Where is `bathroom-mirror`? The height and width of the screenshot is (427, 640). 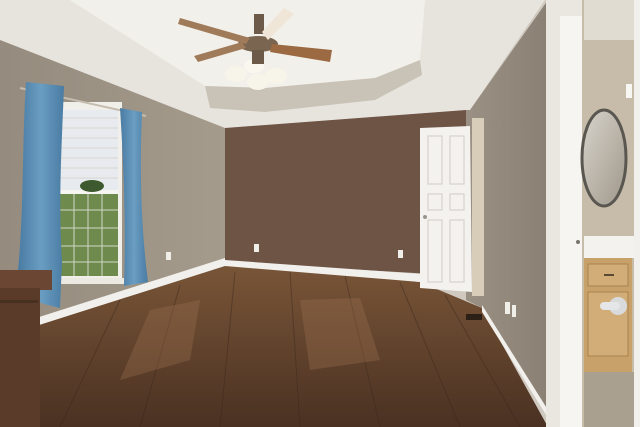
bathroom-mirror is located at coordinates (604, 158).